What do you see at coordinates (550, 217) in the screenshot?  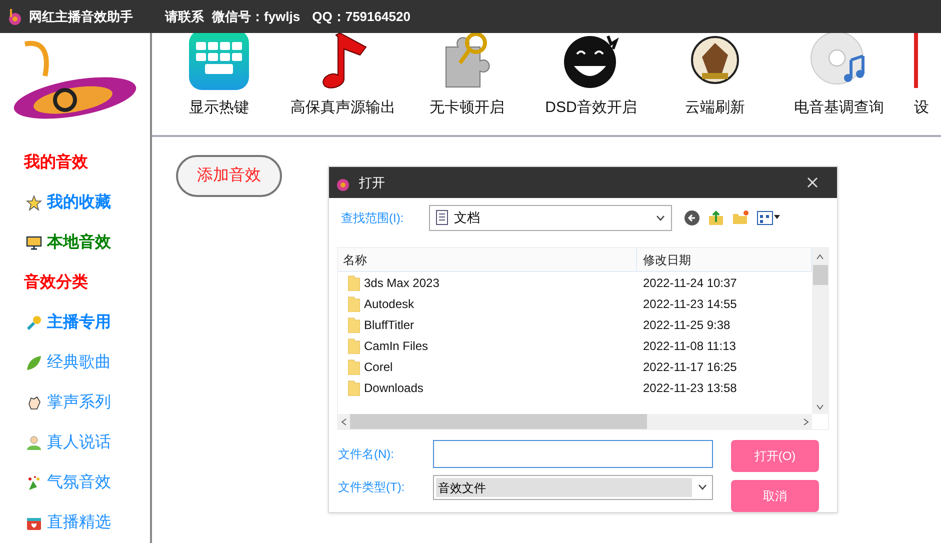 I see `look-in-dropdown: 文档` at bounding box center [550, 217].